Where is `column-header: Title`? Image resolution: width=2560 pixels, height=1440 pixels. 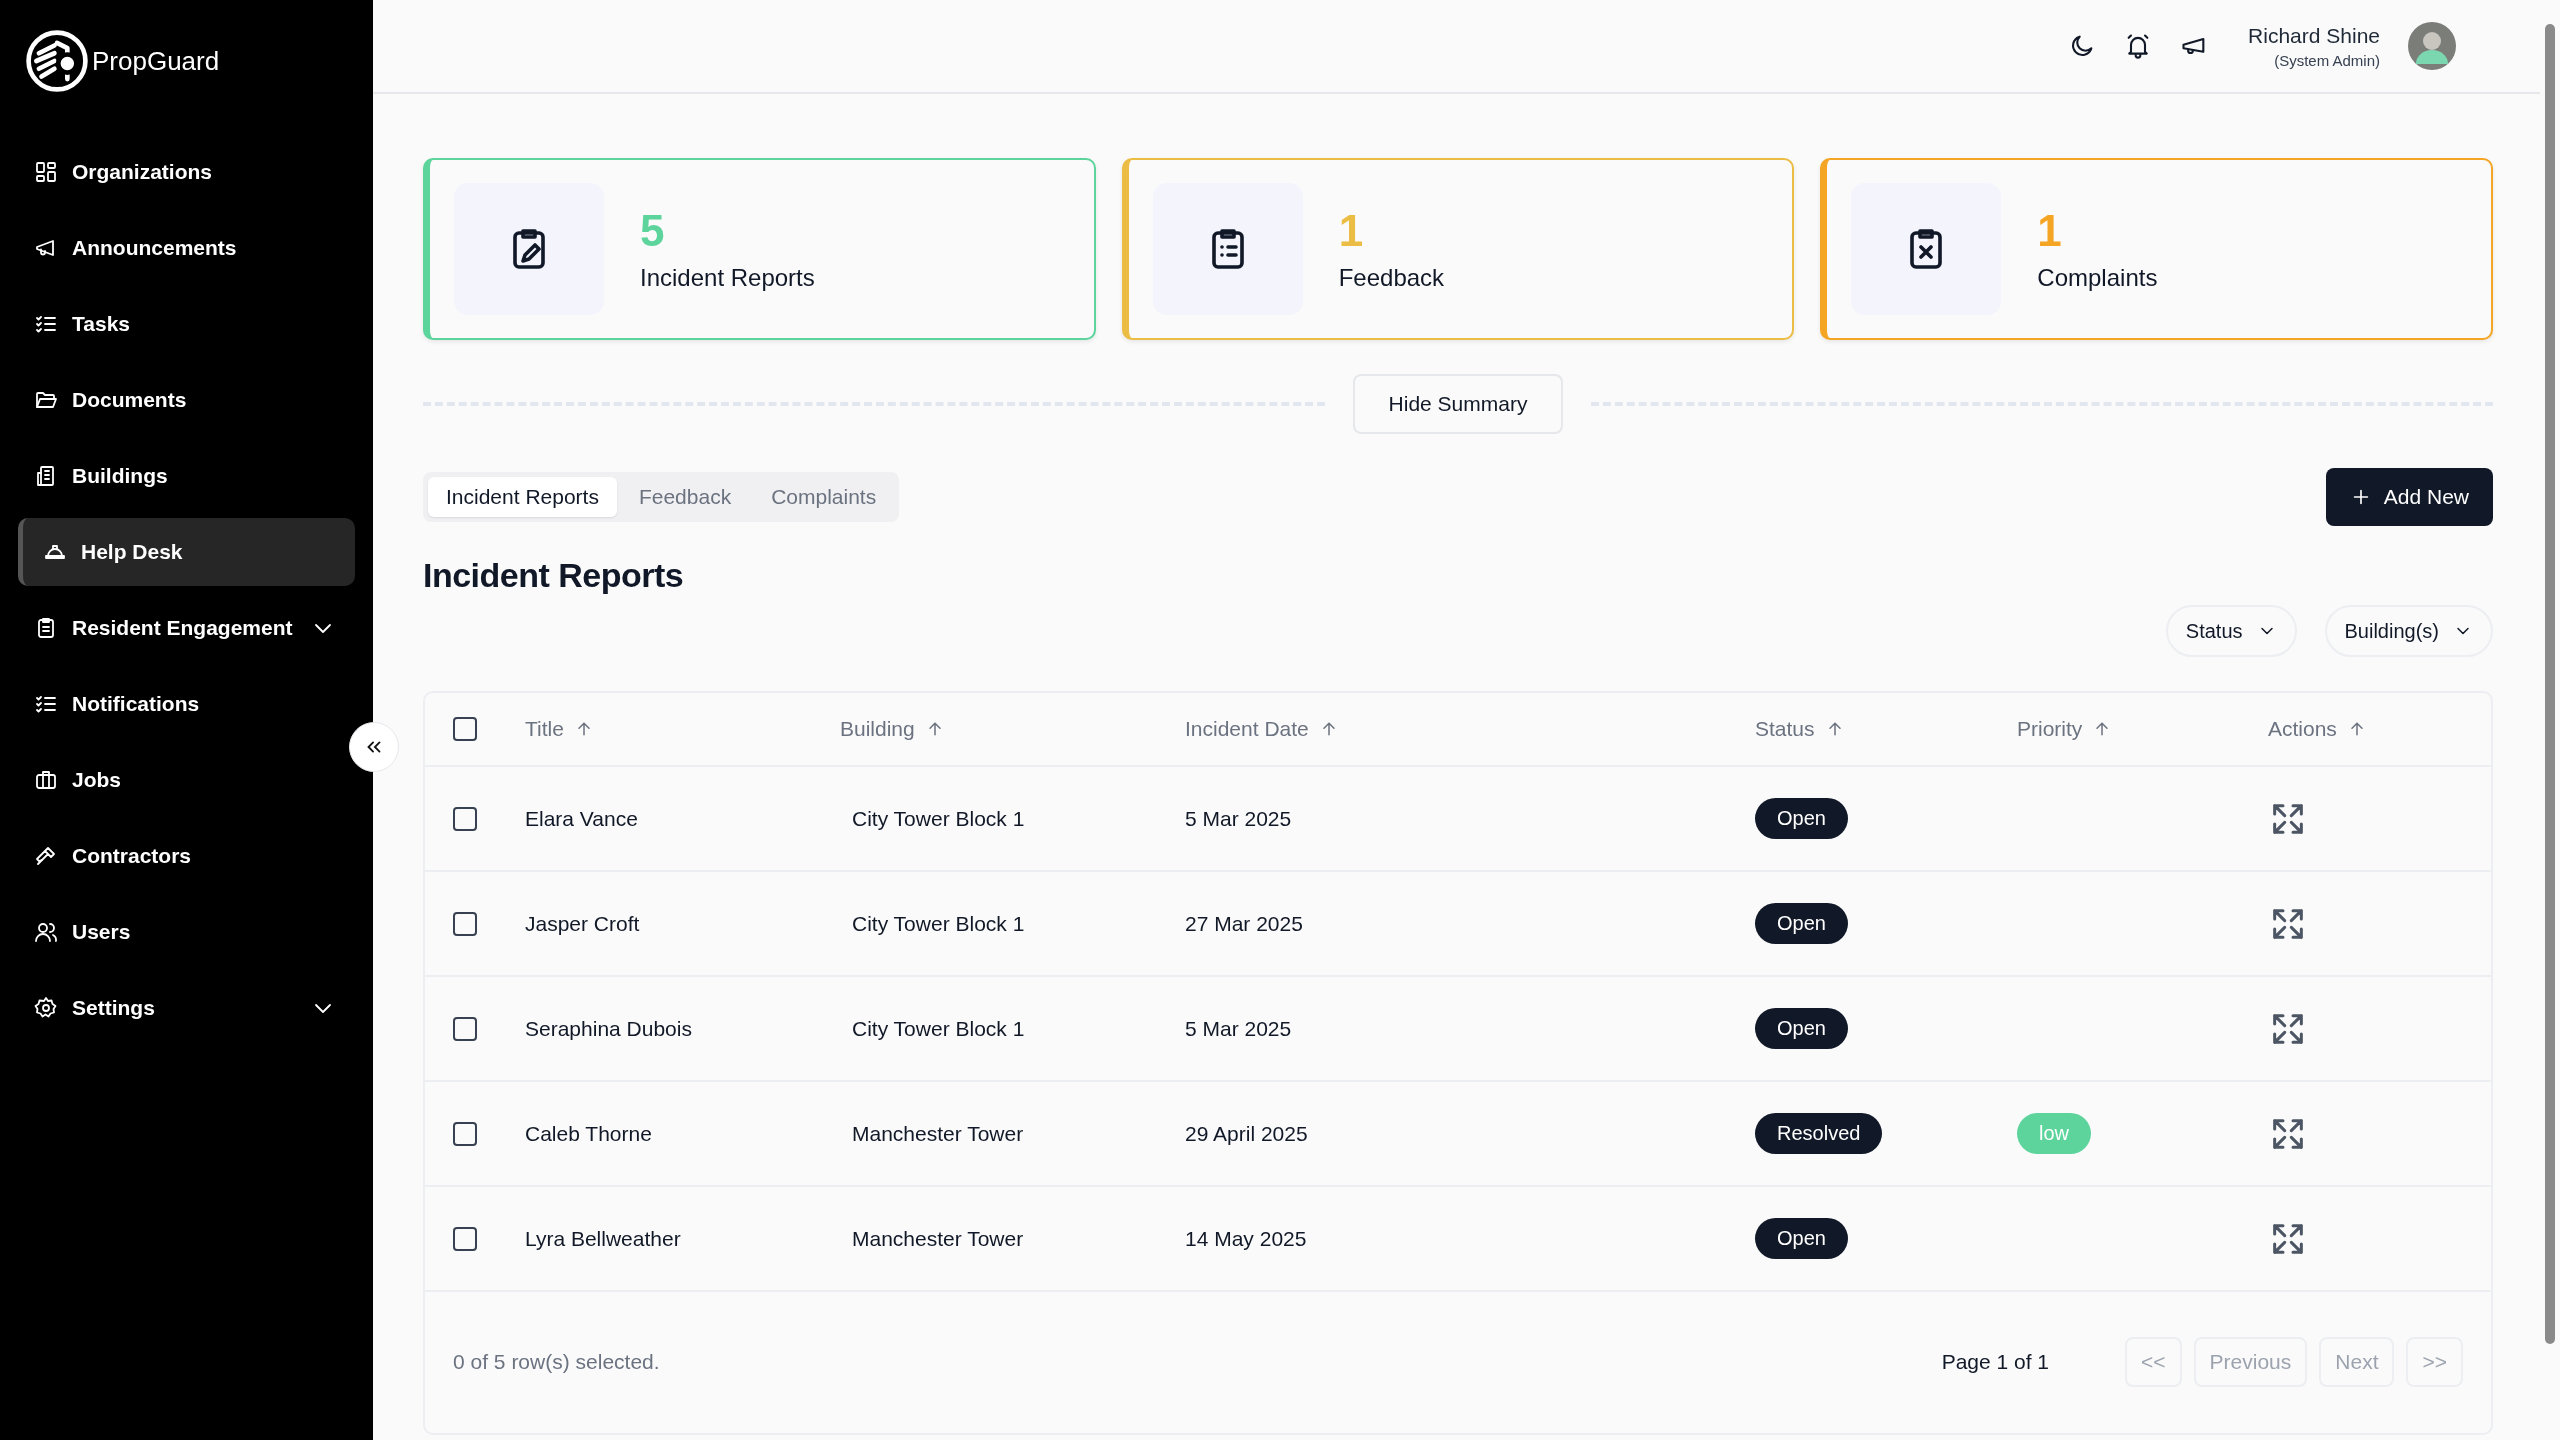 column-header: Title is located at coordinates (559, 729).